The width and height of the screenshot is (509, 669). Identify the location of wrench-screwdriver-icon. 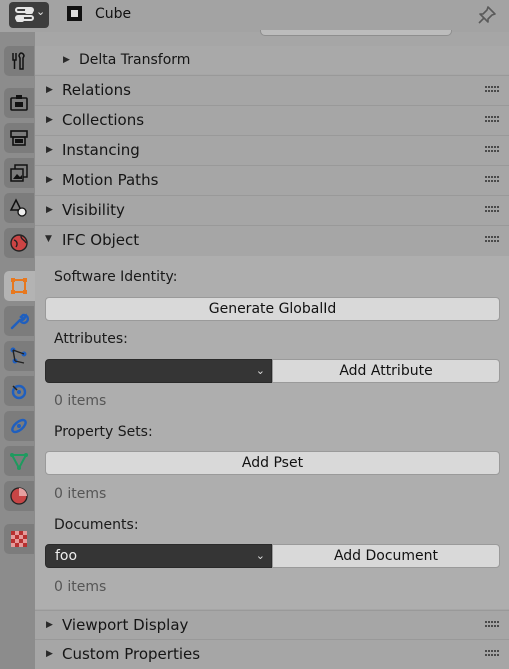
(18, 61).